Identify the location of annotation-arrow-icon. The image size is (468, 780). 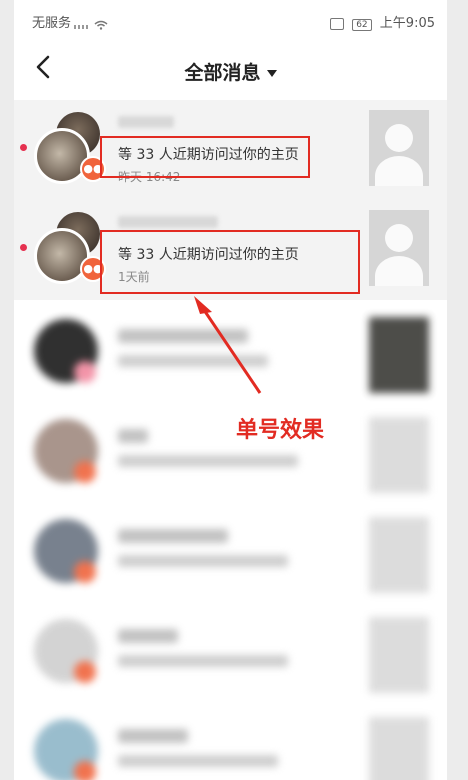
(228, 345).